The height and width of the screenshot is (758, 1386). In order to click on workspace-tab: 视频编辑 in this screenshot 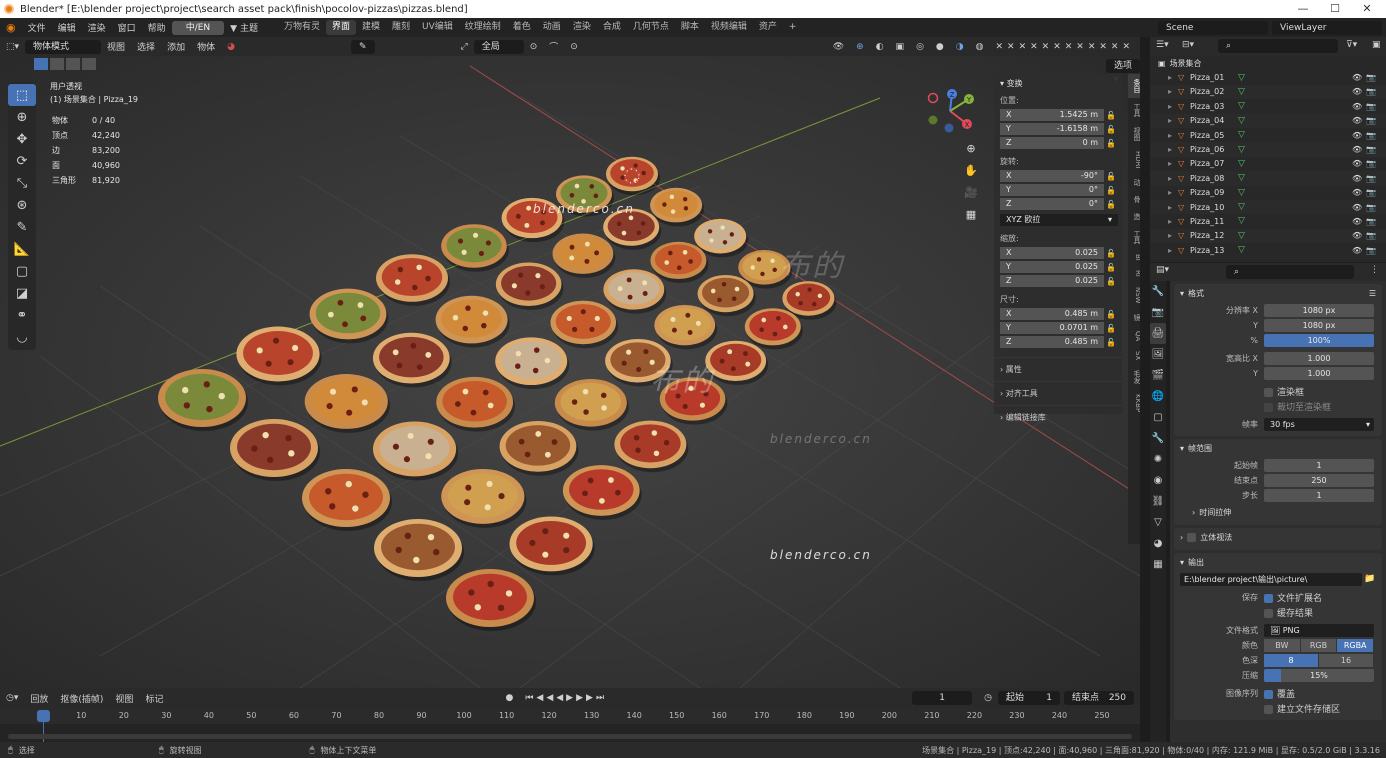, I will do `click(729, 27)`.